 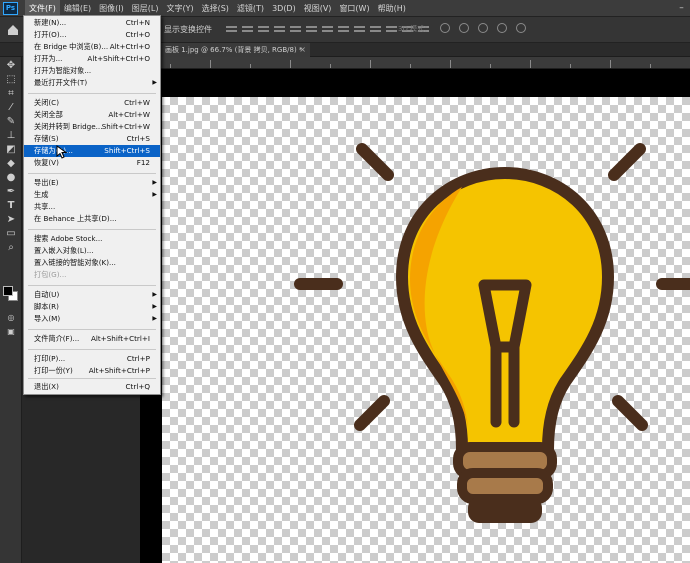 What do you see at coordinates (11, 178) in the screenshot?
I see `dodge-tool-icon: ●` at bounding box center [11, 178].